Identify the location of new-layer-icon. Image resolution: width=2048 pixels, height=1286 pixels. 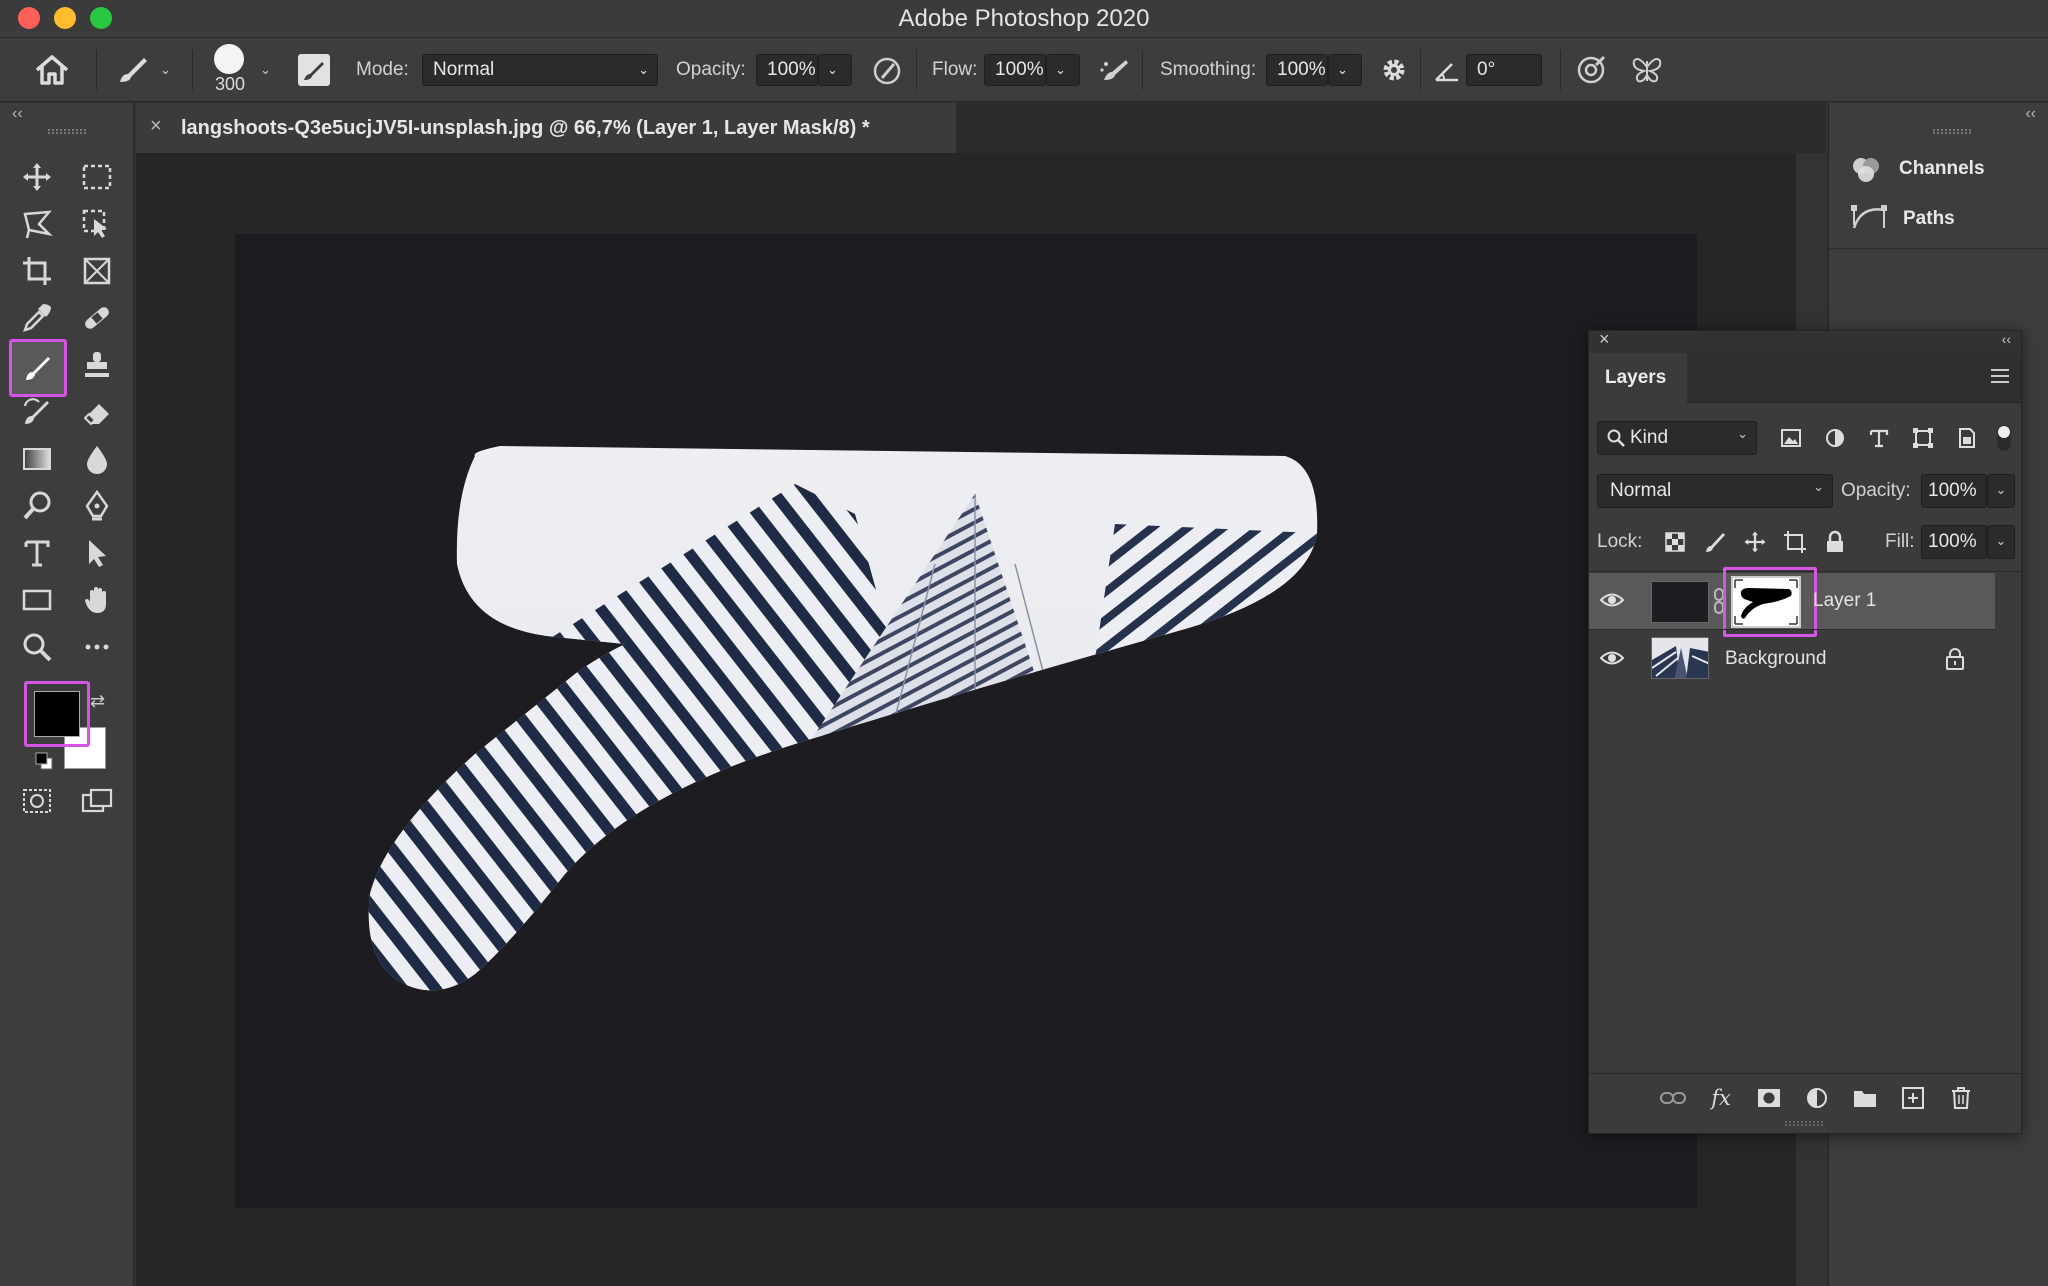
(1913, 1098).